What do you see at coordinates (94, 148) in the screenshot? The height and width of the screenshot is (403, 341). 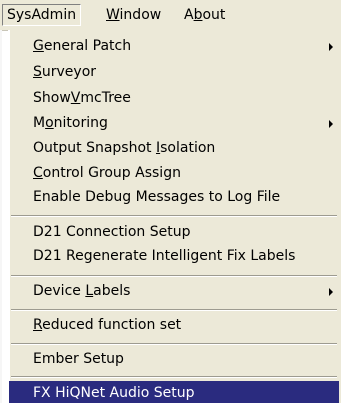 I see `output-snapshot-label-a: Output Snapshot` at bounding box center [94, 148].